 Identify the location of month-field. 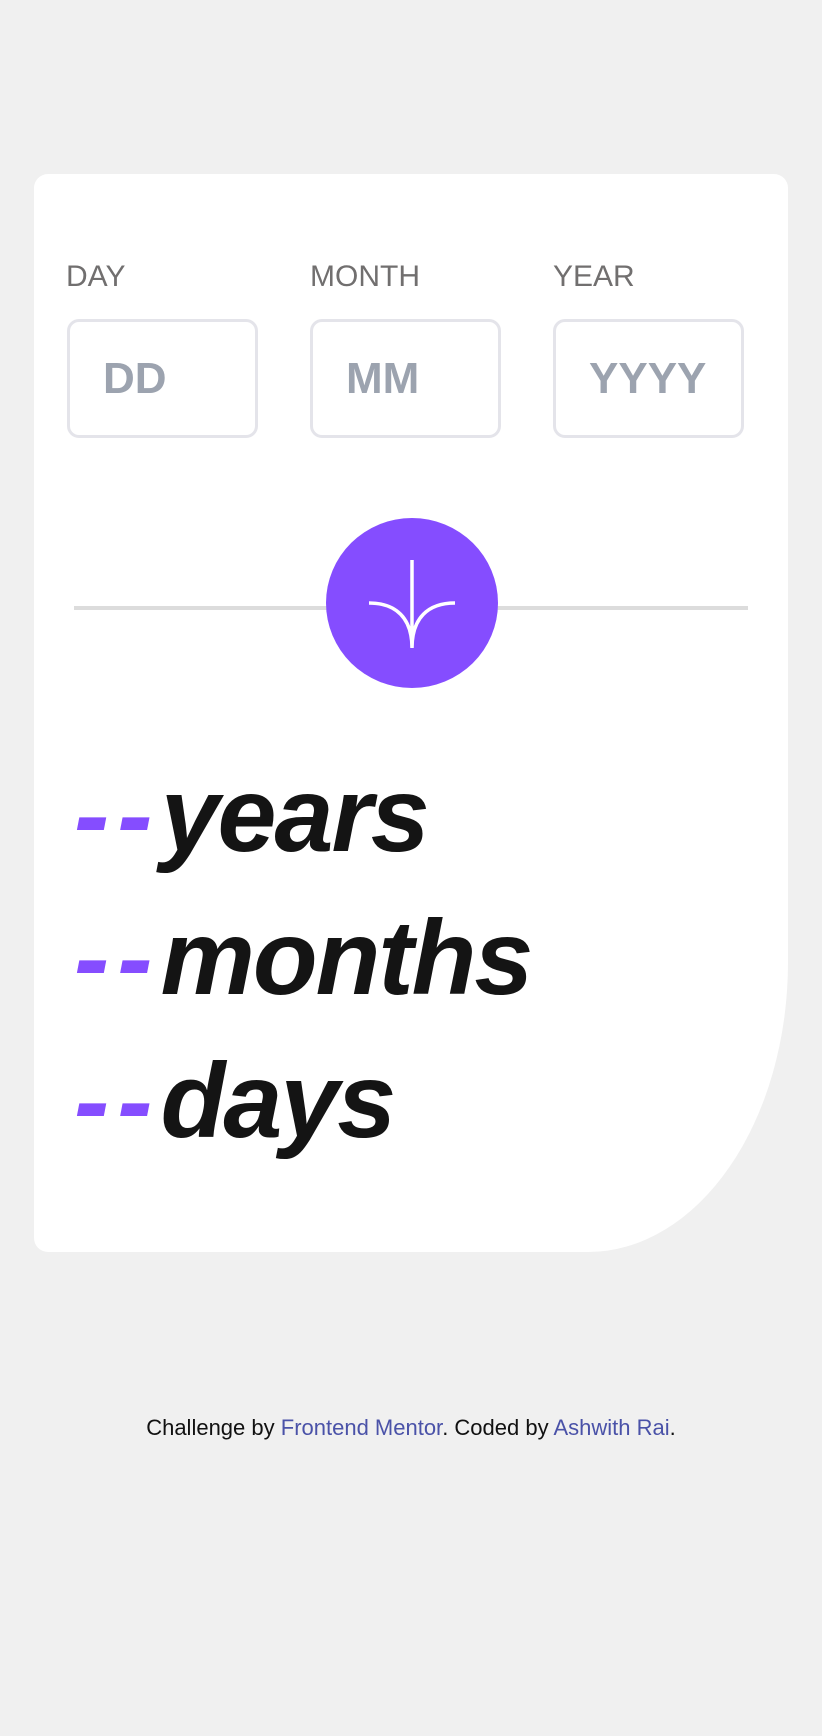
(405, 378).